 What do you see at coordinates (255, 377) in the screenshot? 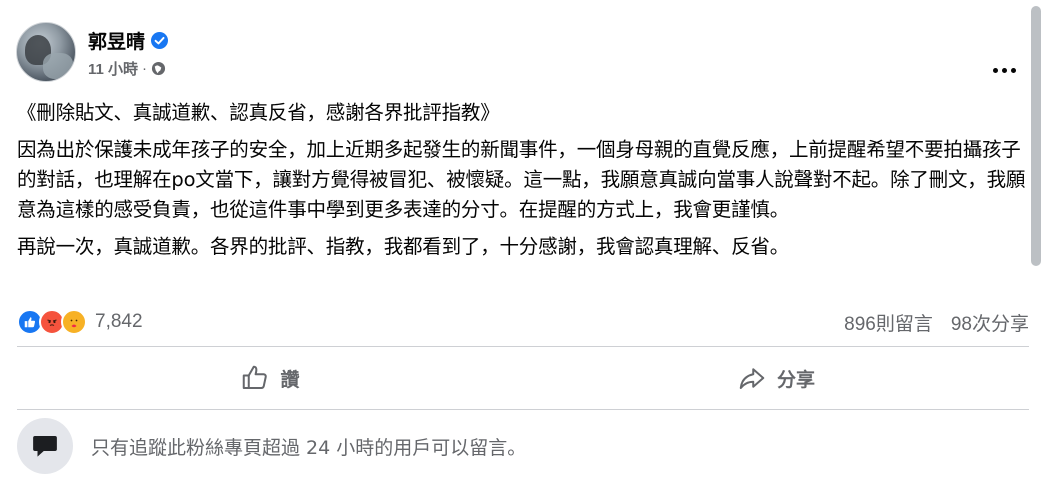
I see `thumbs-up-icon` at bounding box center [255, 377].